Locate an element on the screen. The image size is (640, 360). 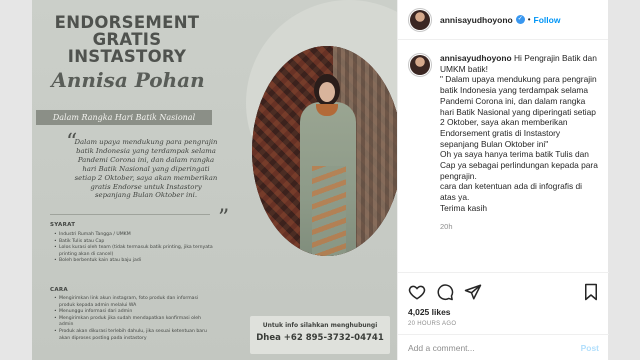
comment-input is located at coordinates (494, 347).